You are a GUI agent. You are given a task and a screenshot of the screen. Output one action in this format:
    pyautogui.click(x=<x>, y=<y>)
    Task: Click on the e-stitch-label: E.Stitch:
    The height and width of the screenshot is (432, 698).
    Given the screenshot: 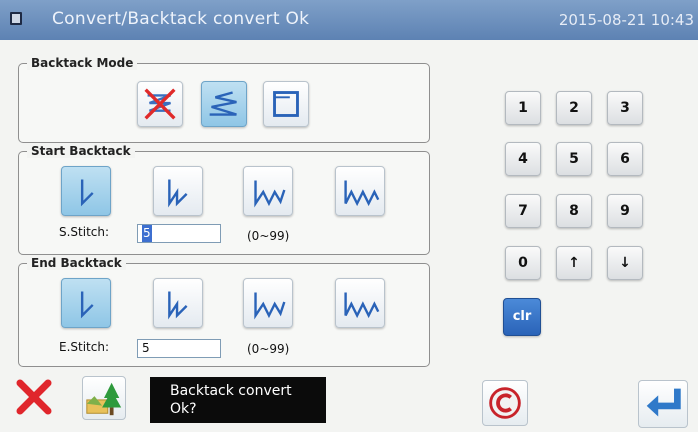 What is the action you would take?
    pyautogui.click(x=84, y=347)
    